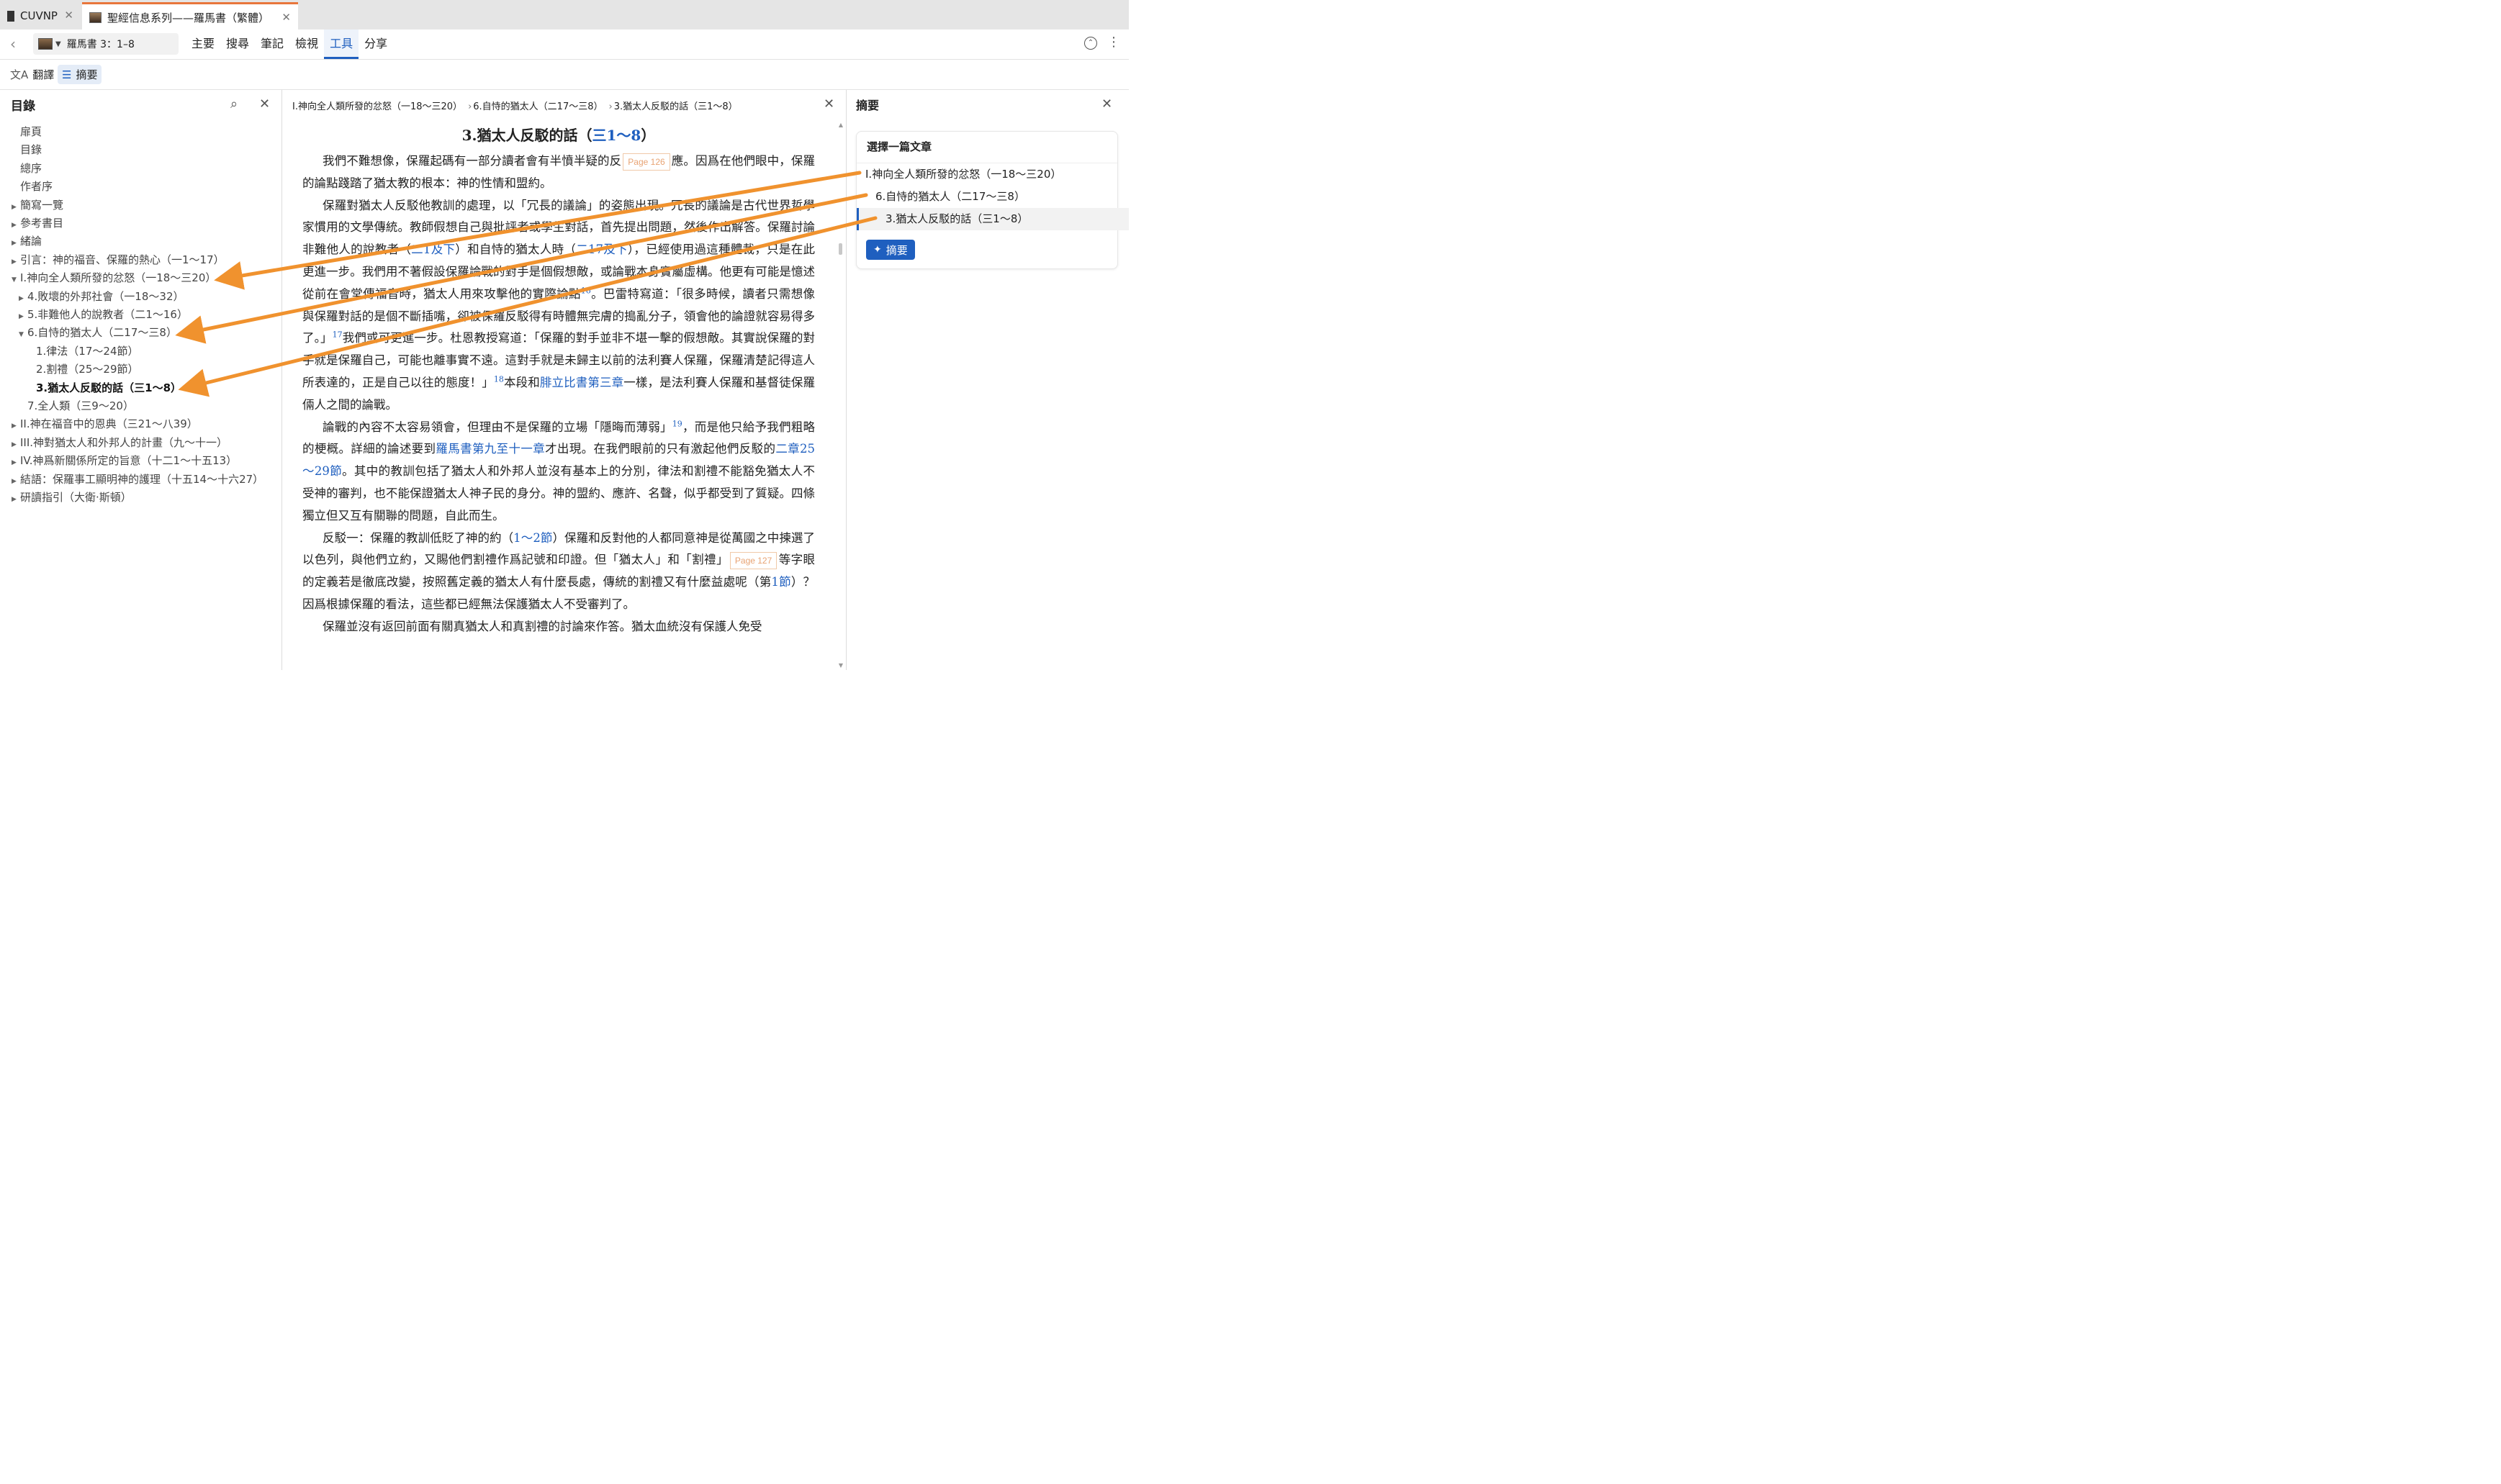 Image resolution: width=2501 pixels, height=1484 pixels. I want to click on toc-item: ▶ II.神在福音中的恩典（三21～八39）, so click(105, 424).